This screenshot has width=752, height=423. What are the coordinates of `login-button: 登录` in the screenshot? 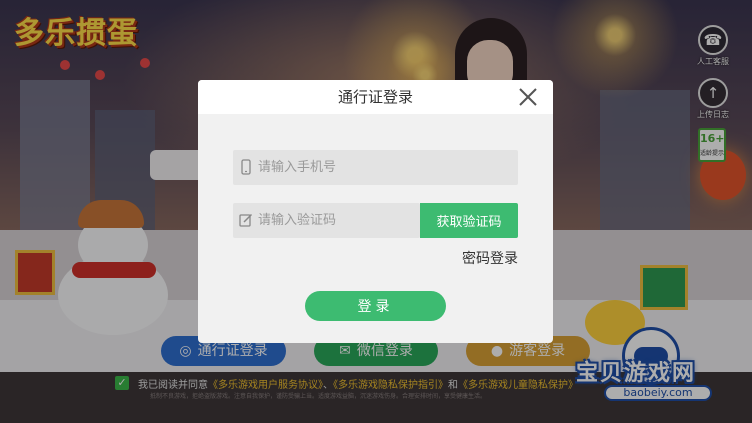 It's located at (375, 306).